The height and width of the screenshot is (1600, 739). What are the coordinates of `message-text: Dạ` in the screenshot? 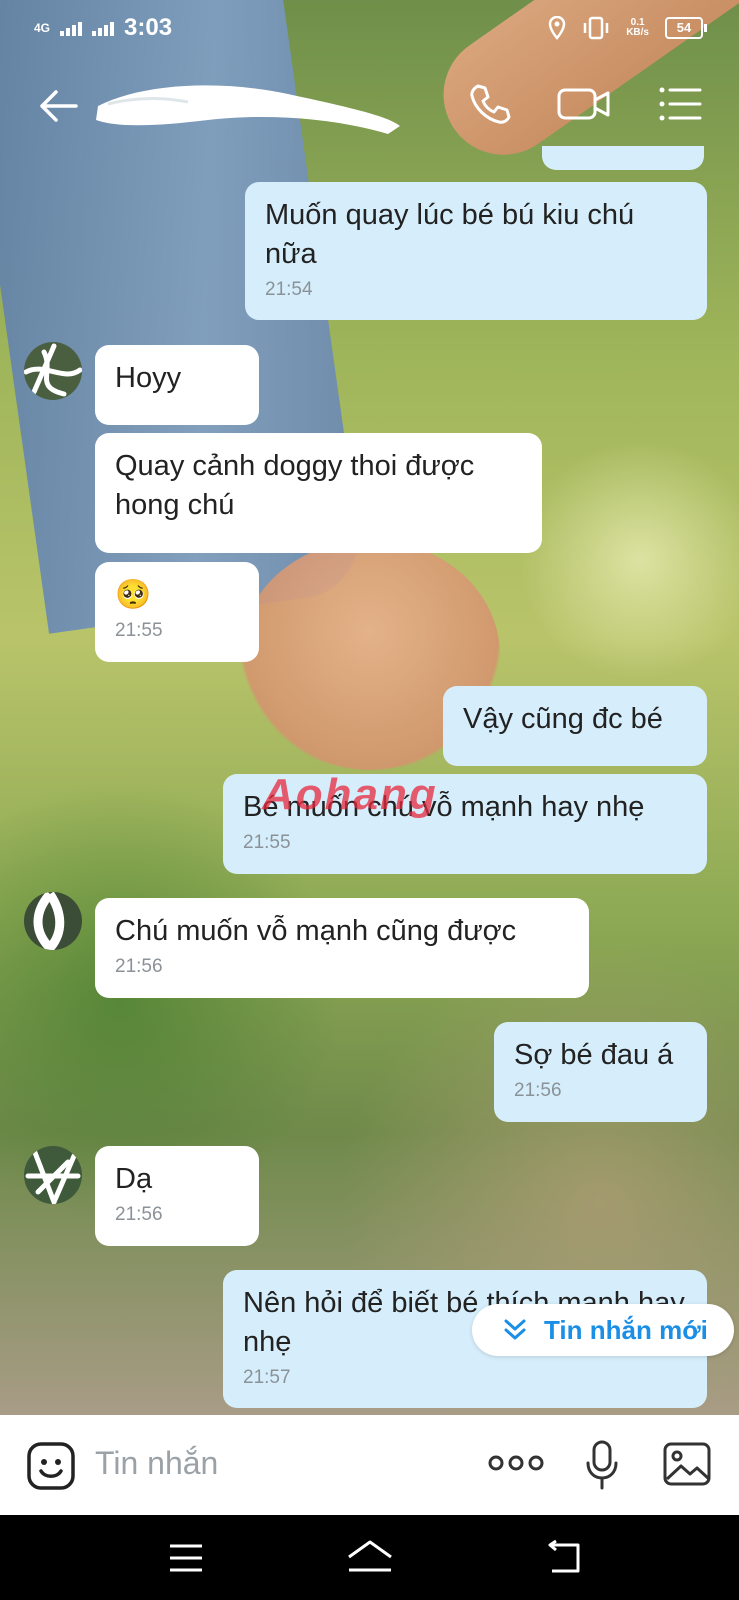 It's located at (134, 1179).